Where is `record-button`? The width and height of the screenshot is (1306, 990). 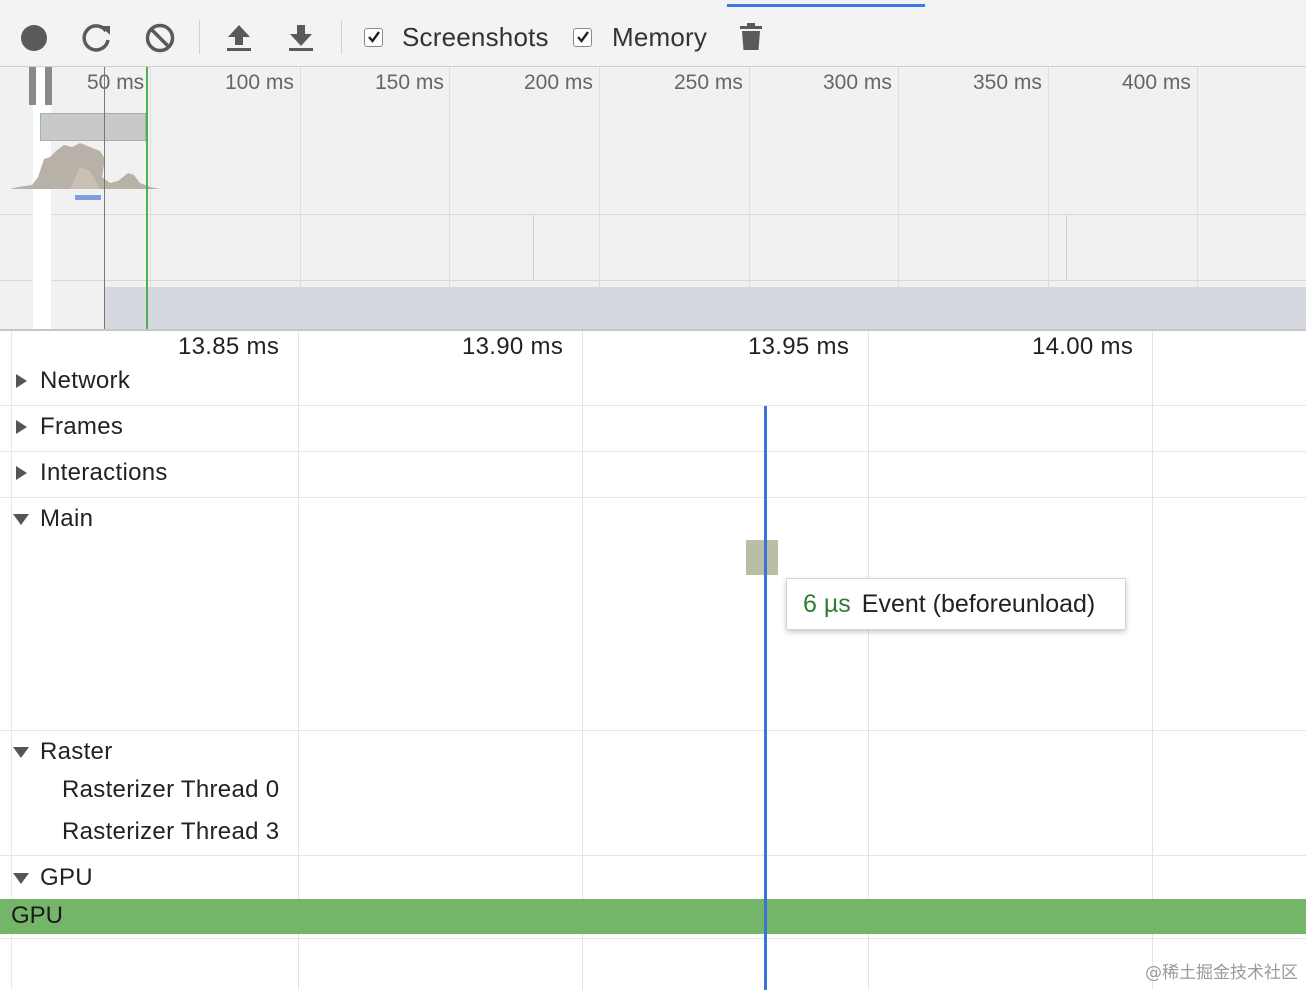
record-button is located at coordinates (34, 38).